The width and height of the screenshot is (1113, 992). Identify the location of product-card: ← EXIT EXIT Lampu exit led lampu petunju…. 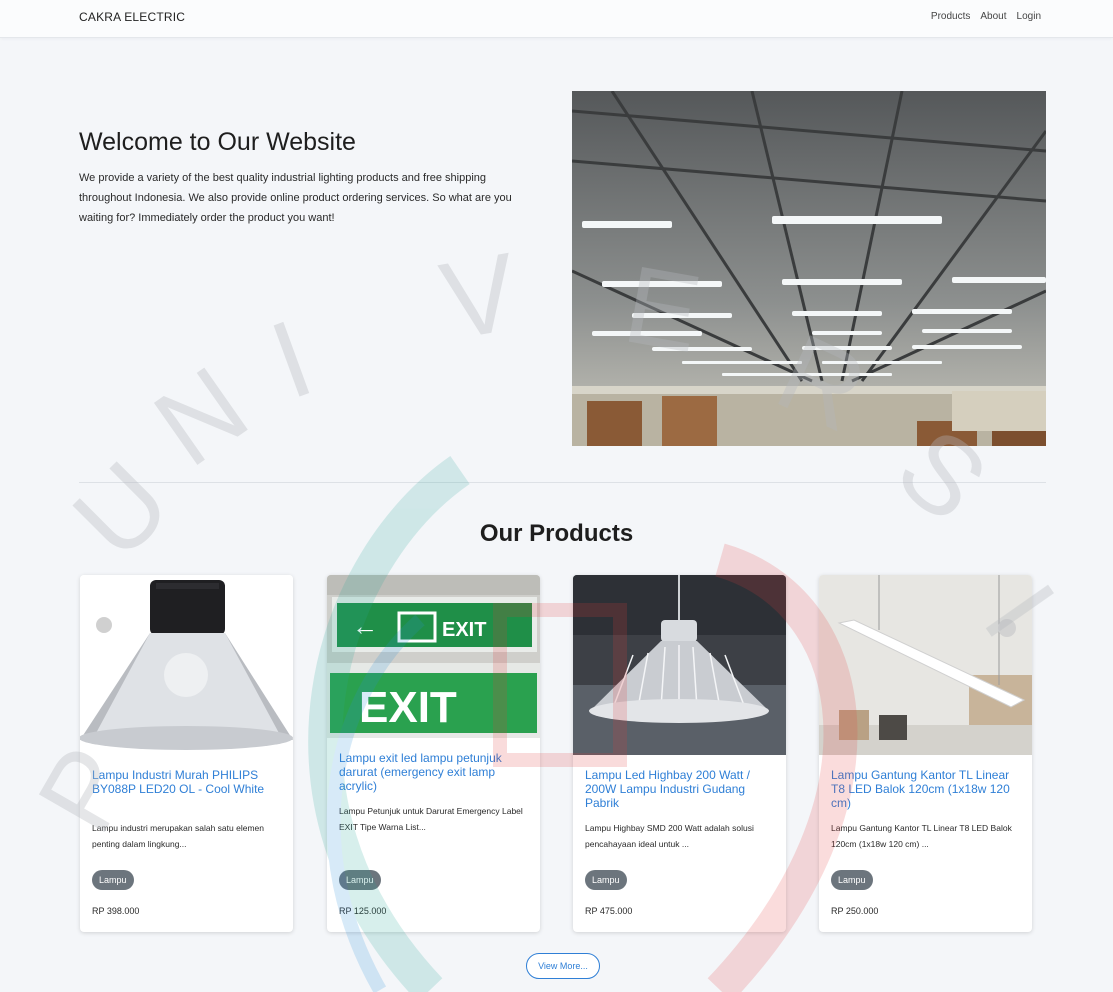
(433, 753).